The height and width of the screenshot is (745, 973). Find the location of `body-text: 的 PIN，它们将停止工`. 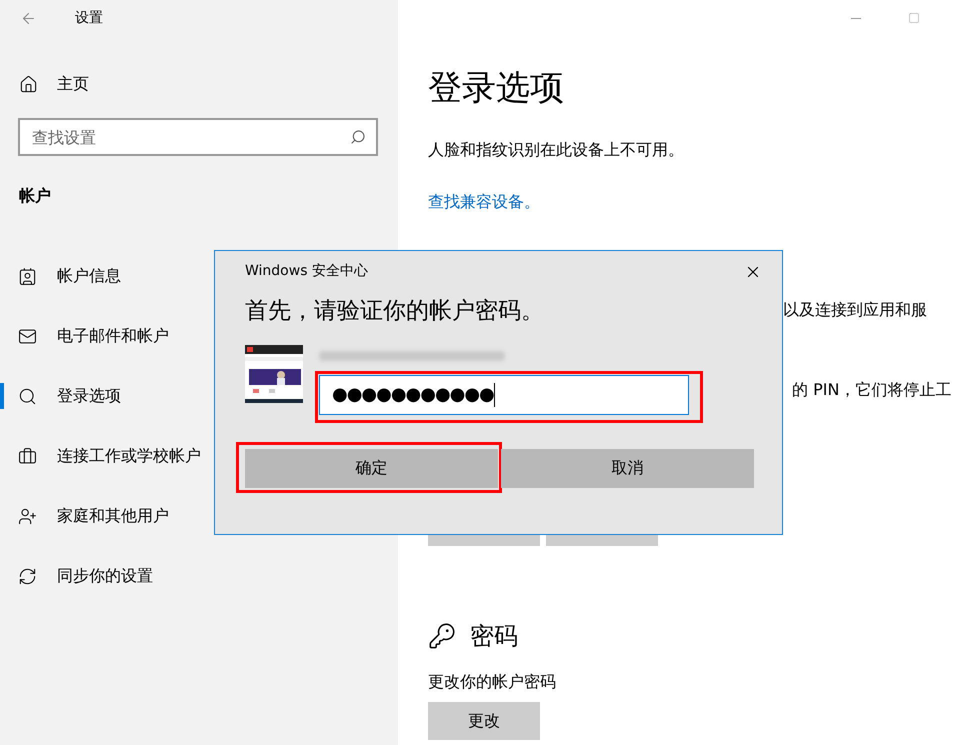

body-text: 的 PIN，它们将停止工 is located at coordinates (872, 390).